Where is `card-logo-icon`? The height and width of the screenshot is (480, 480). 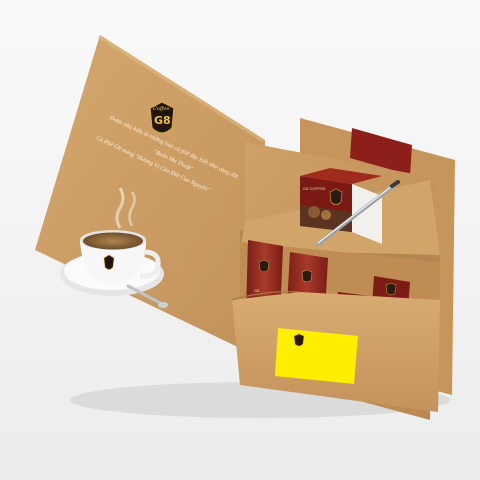 card-logo-icon is located at coordinates (299, 340).